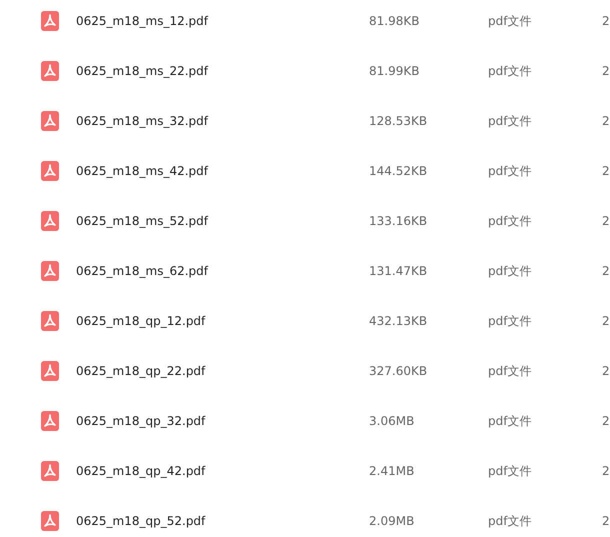 Image resolution: width=610 pixels, height=537 pixels. Describe the element at coordinates (222, 171) in the screenshot. I see `file-name: 0625_m18_ms_42.pdf` at that location.